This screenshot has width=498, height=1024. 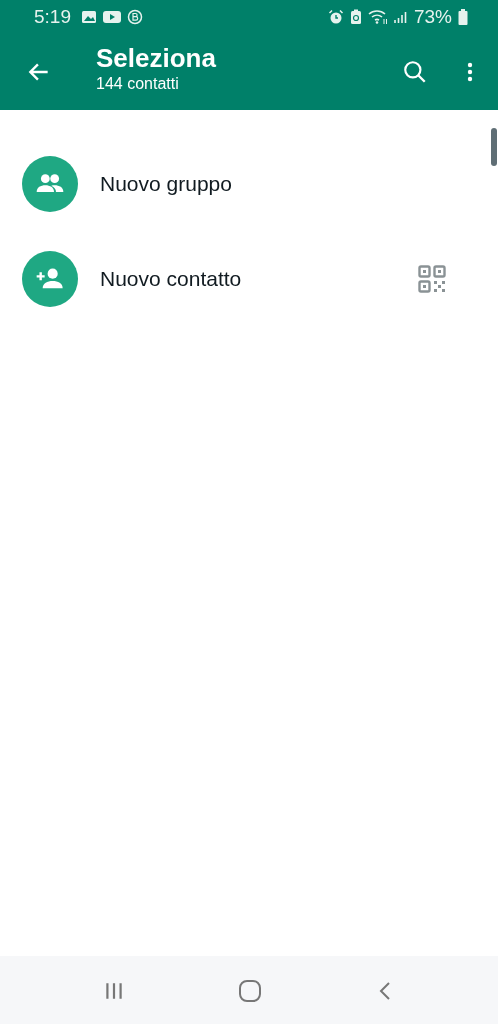 I want to click on action-label: Nuovo contatto, so click(x=171, y=278).